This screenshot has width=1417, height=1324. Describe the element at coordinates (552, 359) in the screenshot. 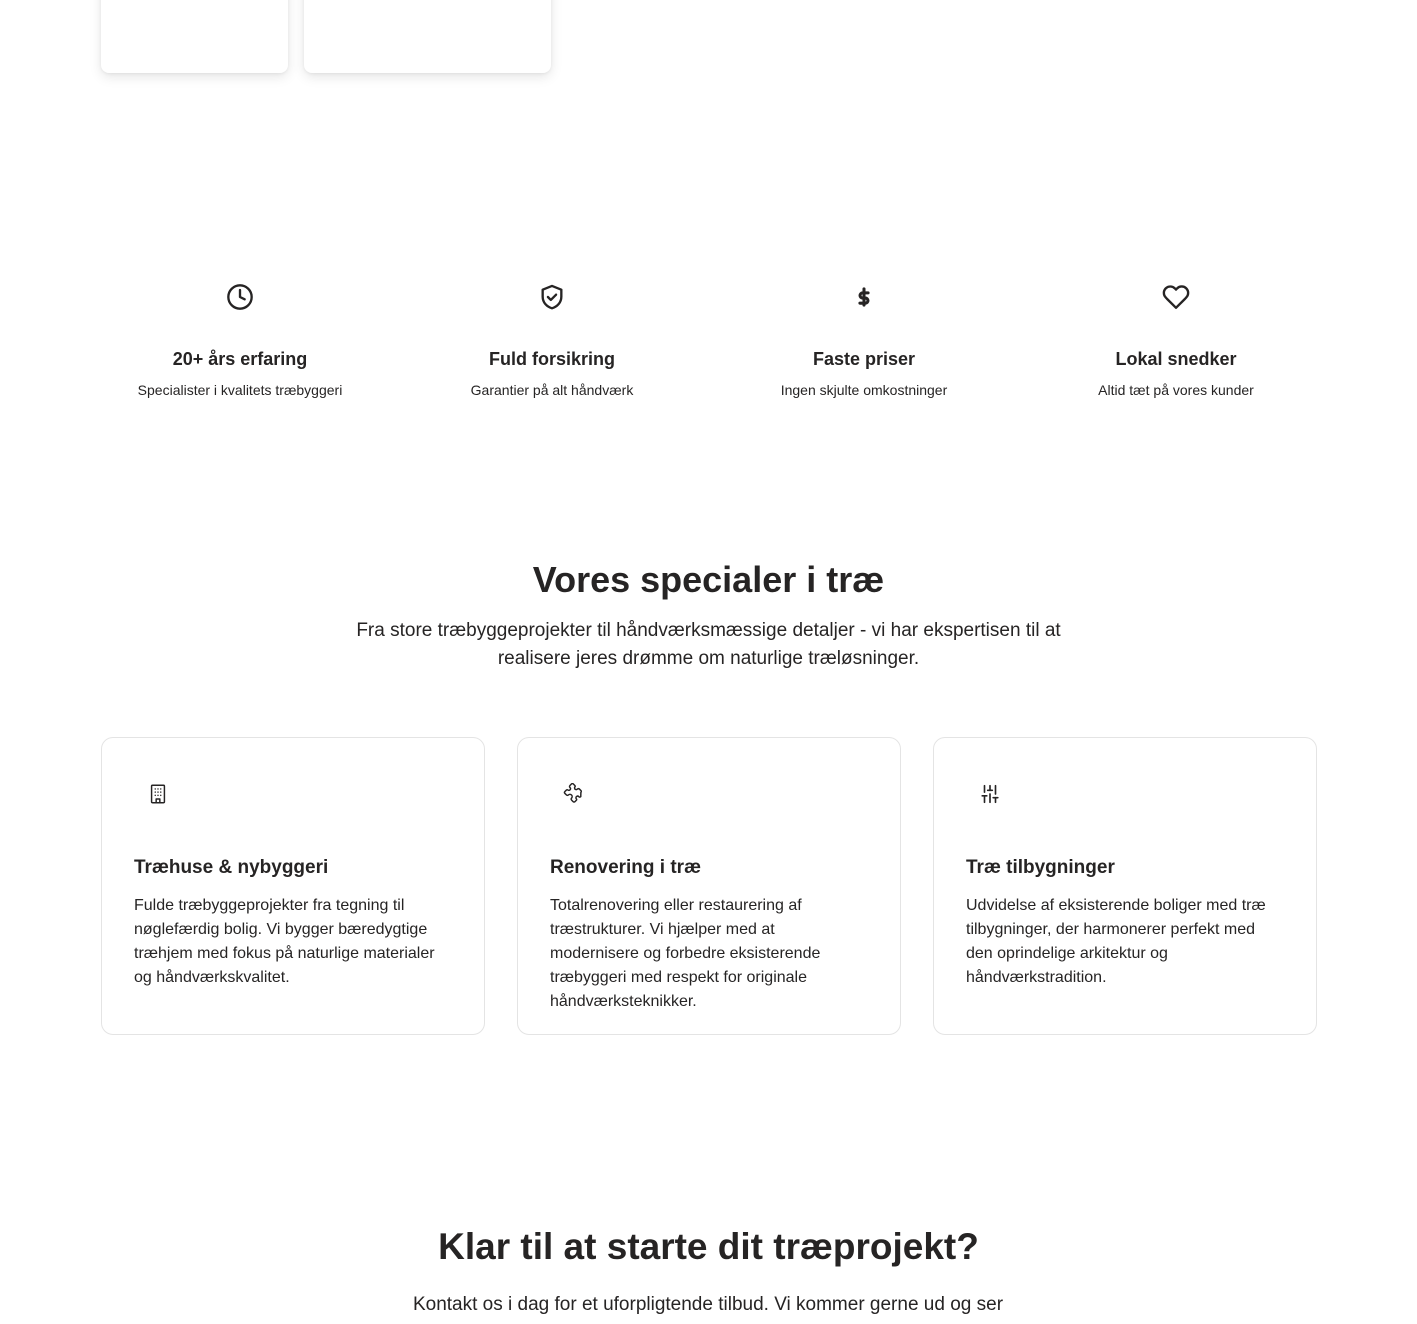

I see `feature-title: Fuld forsikring` at that location.